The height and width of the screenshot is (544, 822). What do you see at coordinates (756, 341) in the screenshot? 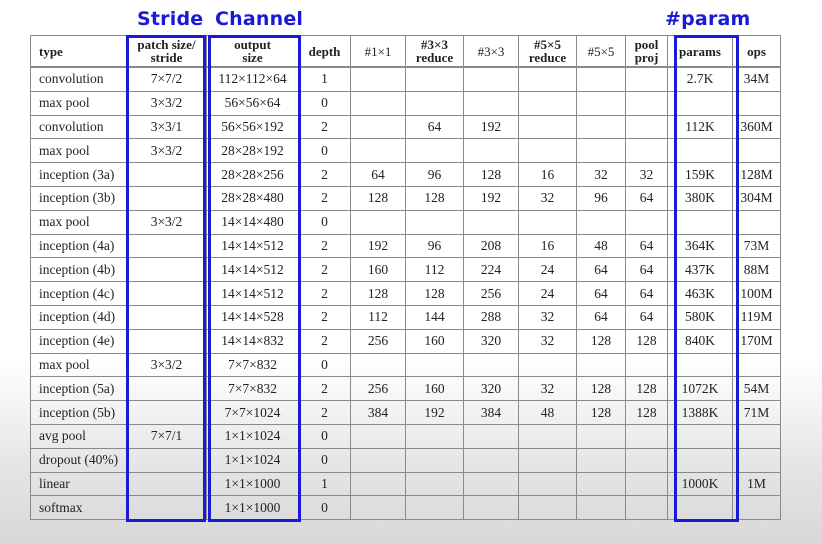
I see `cell-ops: 170M` at bounding box center [756, 341].